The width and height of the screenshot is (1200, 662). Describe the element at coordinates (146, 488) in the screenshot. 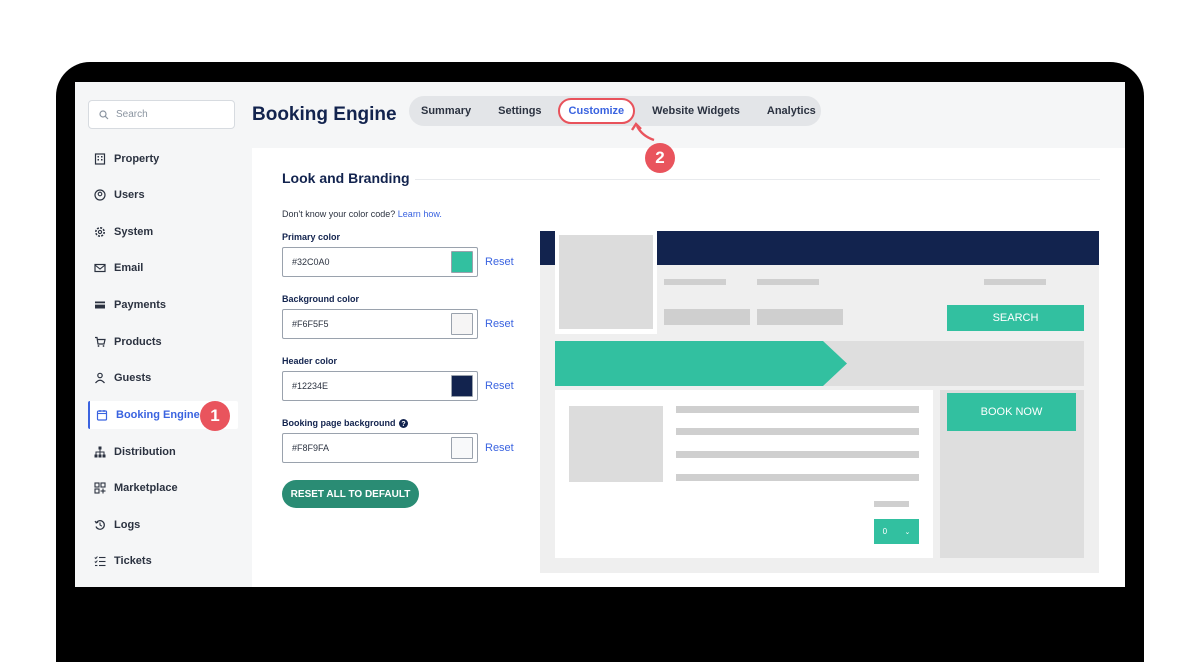

I see `sidebar-item-label: Marketplace` at that location.